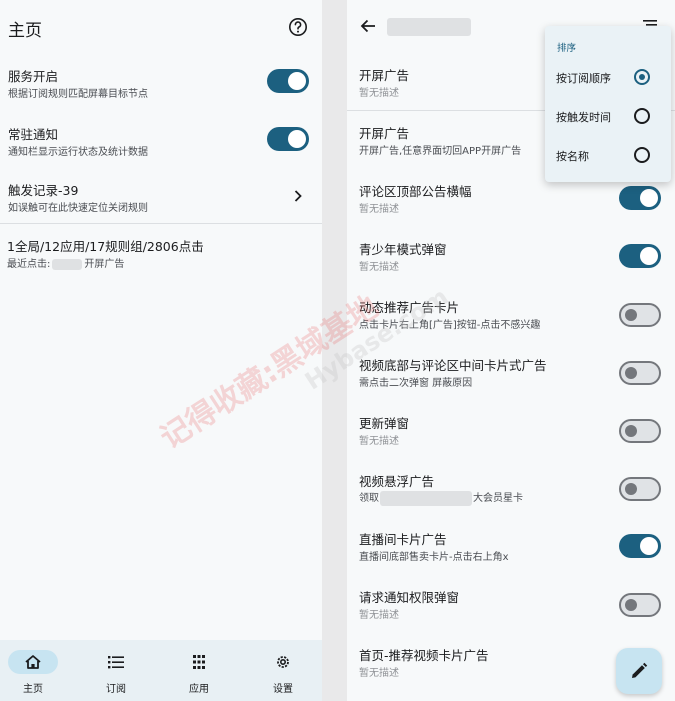  I want to click on rule-row: 动态推荐广告卡片 点击卡片右上角[广告]按钮-点击不感兴趣, so click(511, 315).